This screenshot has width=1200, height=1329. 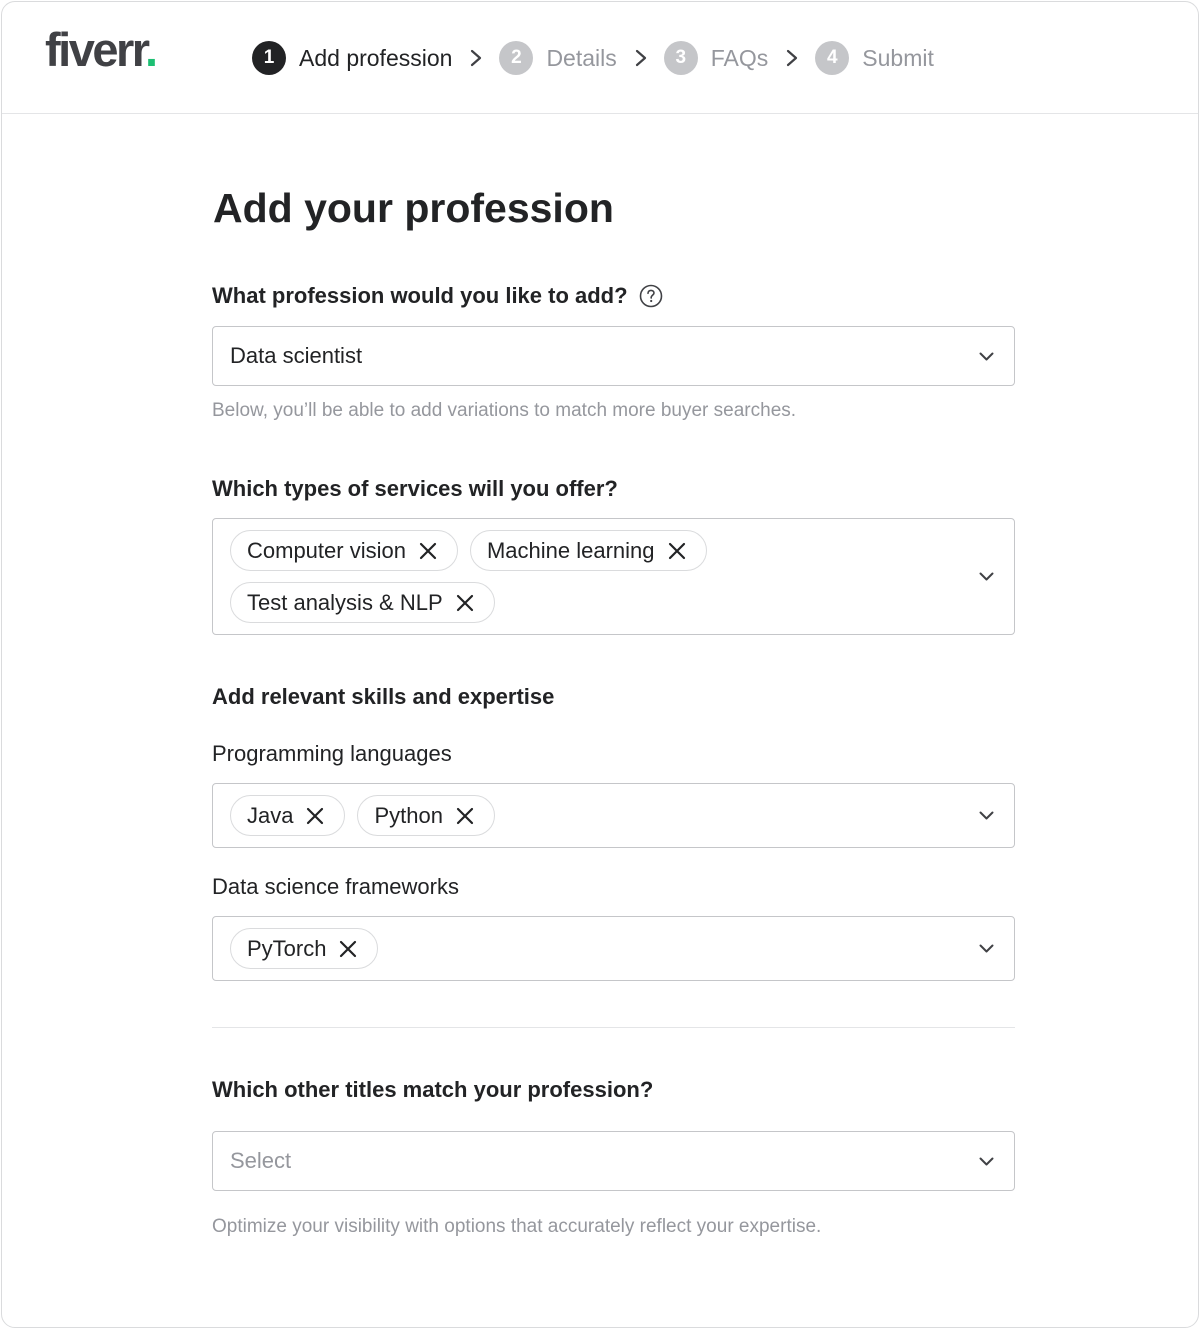 I want to click on profession-question: What profession would you like to add?, so click(x=437, y=296).